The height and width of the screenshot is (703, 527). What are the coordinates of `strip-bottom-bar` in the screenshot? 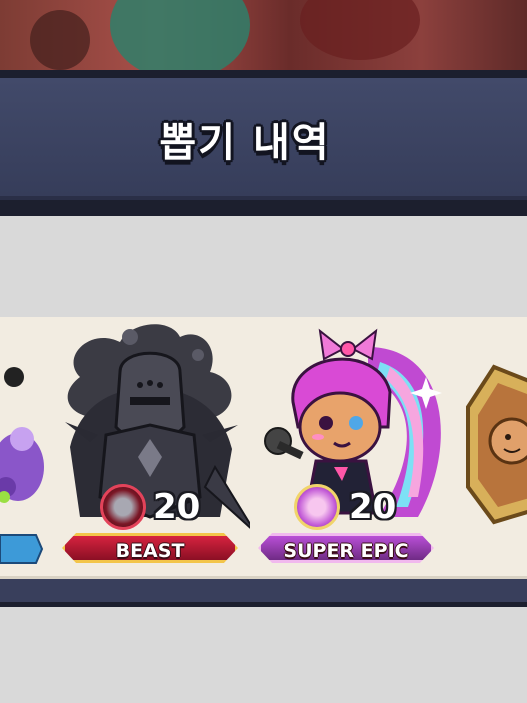 It's located at (263, 593).